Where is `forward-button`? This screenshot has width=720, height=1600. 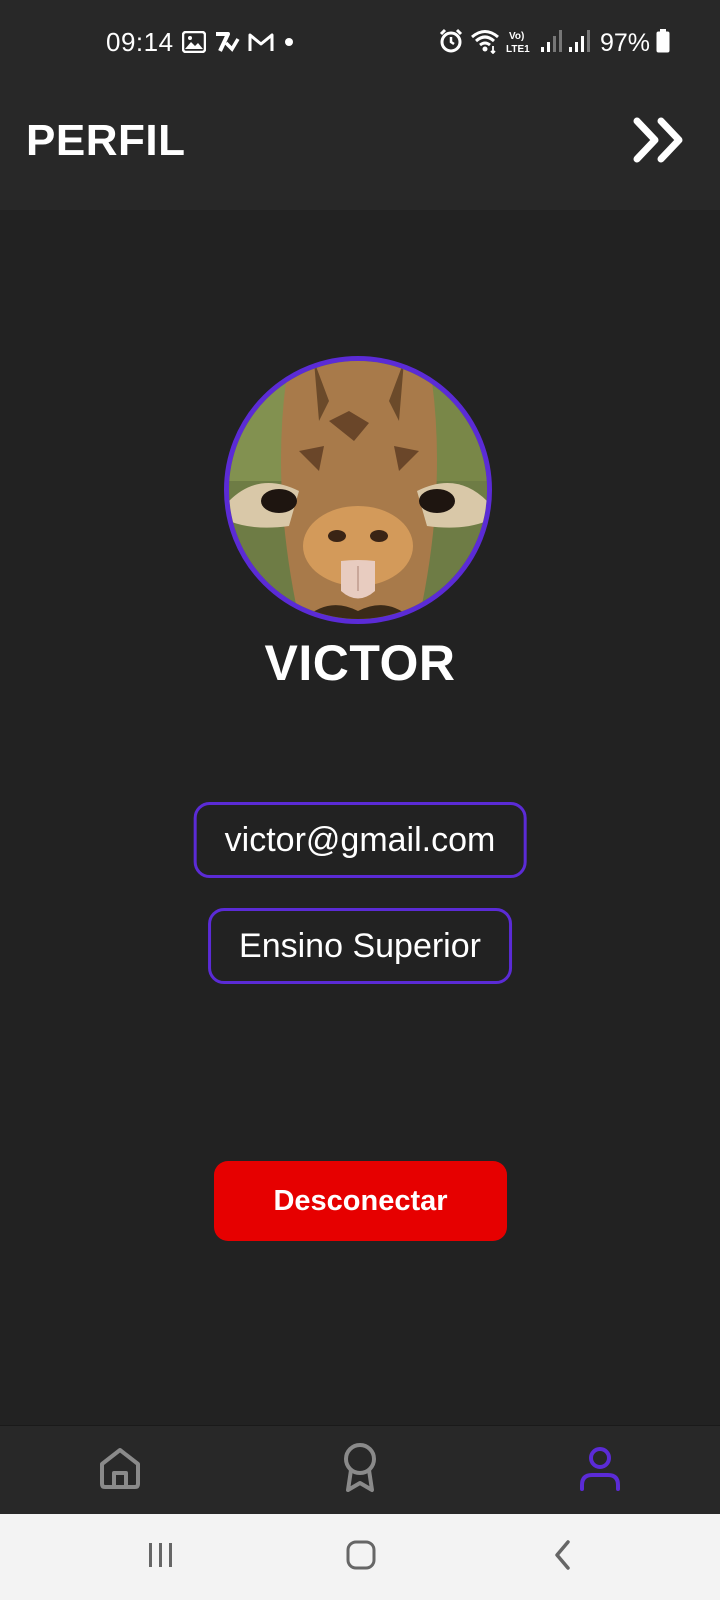
forward-button is located at coordinates (660, 142).